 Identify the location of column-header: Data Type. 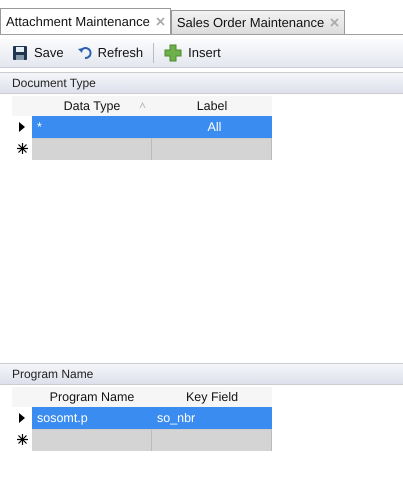
(92, 106).